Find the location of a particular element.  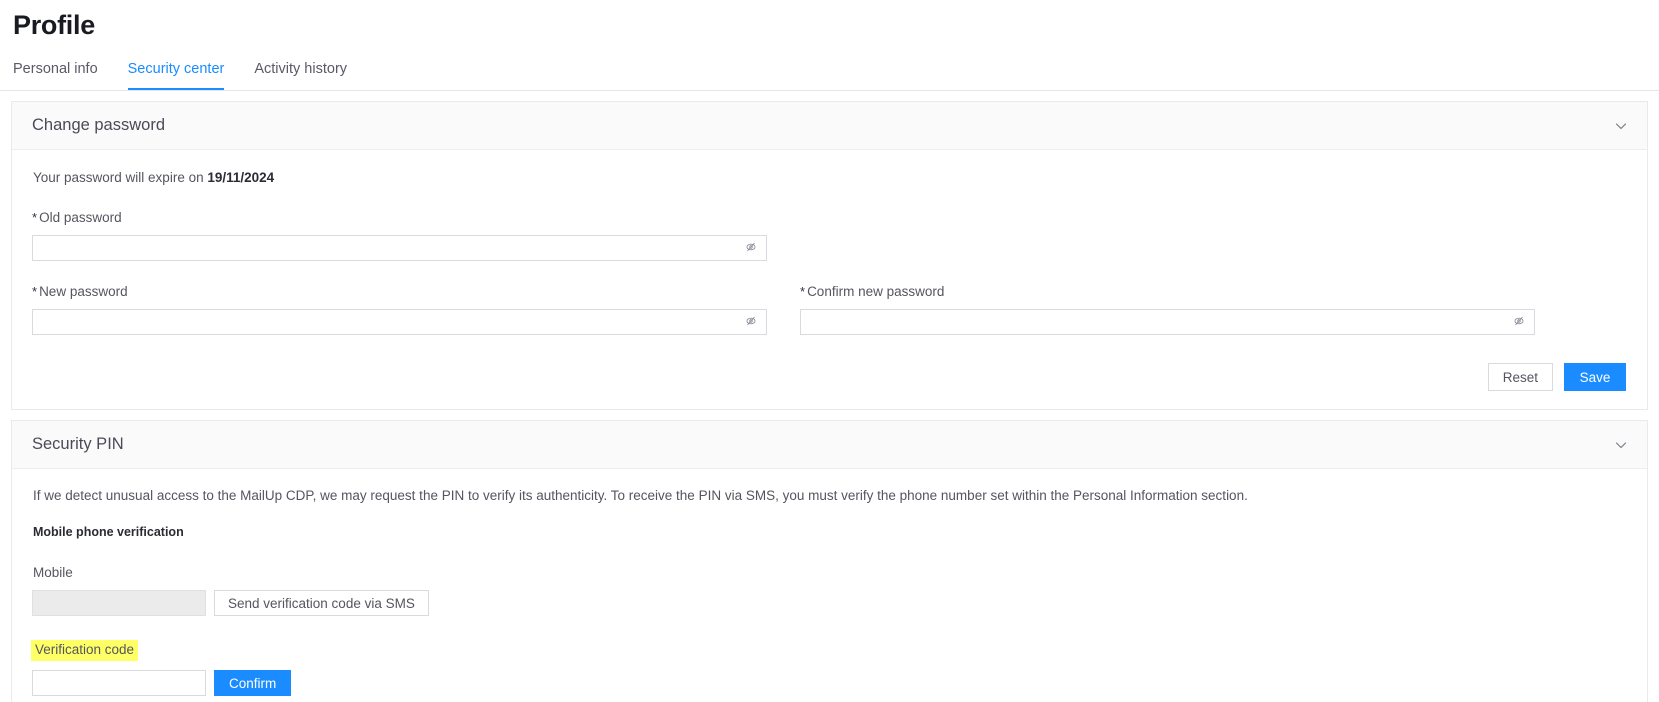

change-password-title: Change password is located at coordinates (98, 125).